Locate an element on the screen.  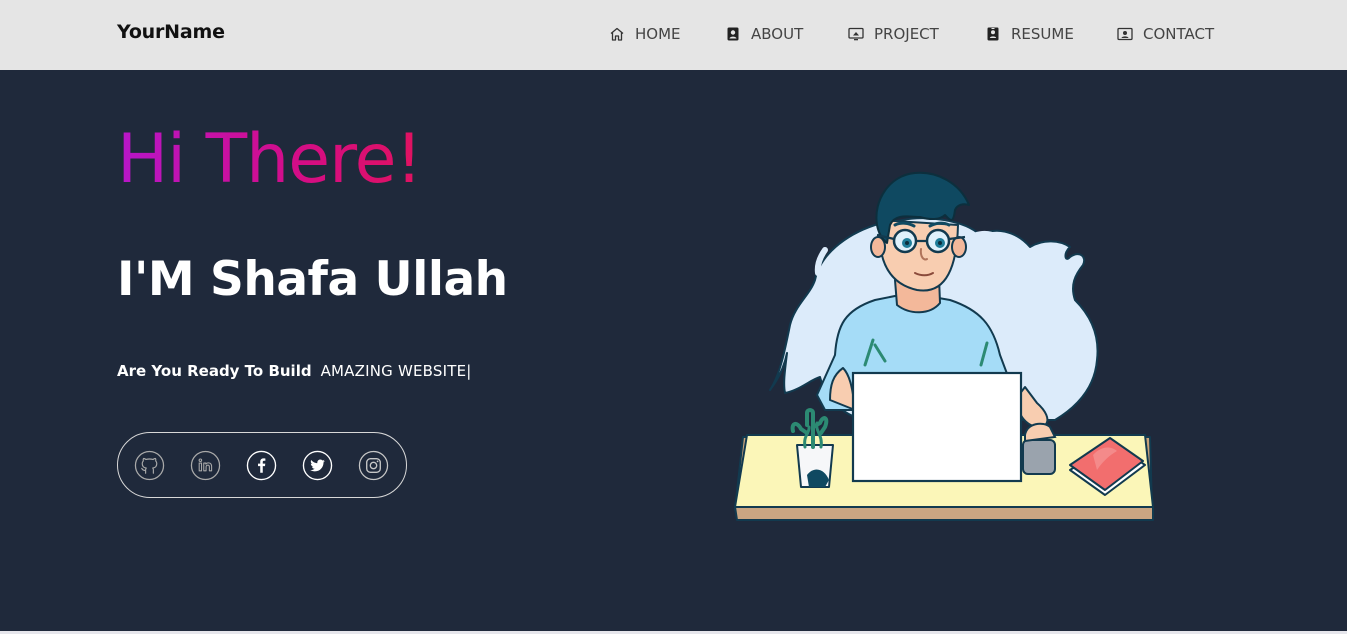
nav-item-project: PROJECT is located at coordinates (893, 34).